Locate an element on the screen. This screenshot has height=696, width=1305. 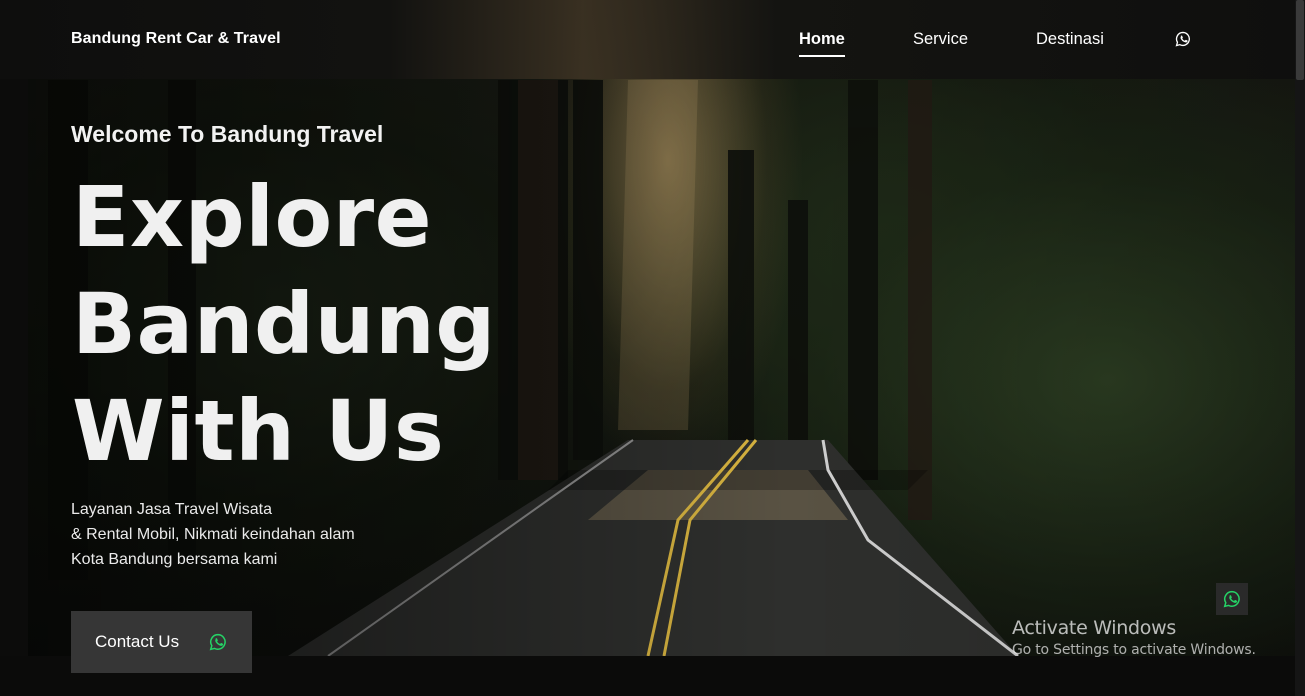
hero-description-line: & Rental Mobil, Nikmati keindahan alam is located at coordinates (213, 534).